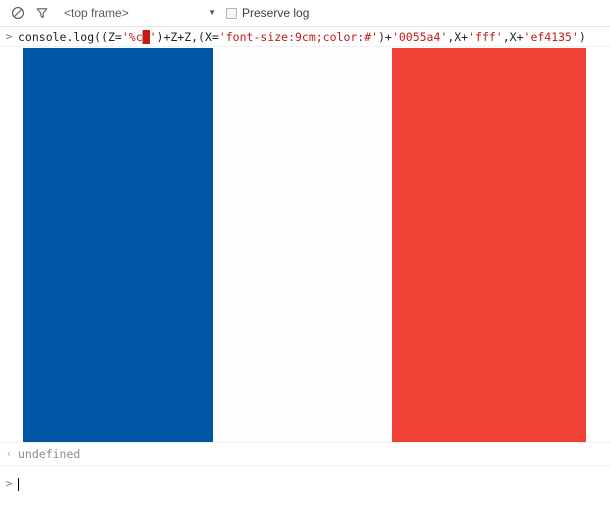 The image size is (610, 506). I want to click on console-prompt-line: >, so click(305, 484).